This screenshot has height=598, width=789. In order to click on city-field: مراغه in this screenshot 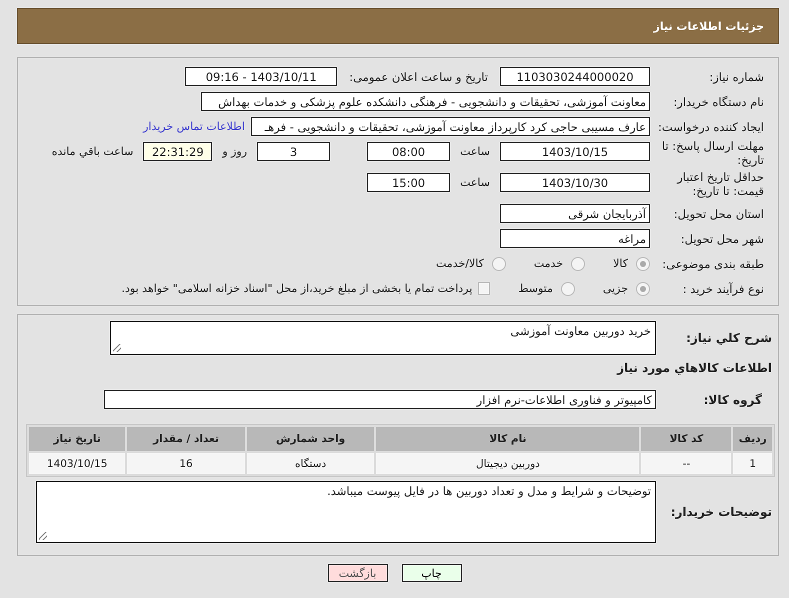, I will do `click(575, 238)`.